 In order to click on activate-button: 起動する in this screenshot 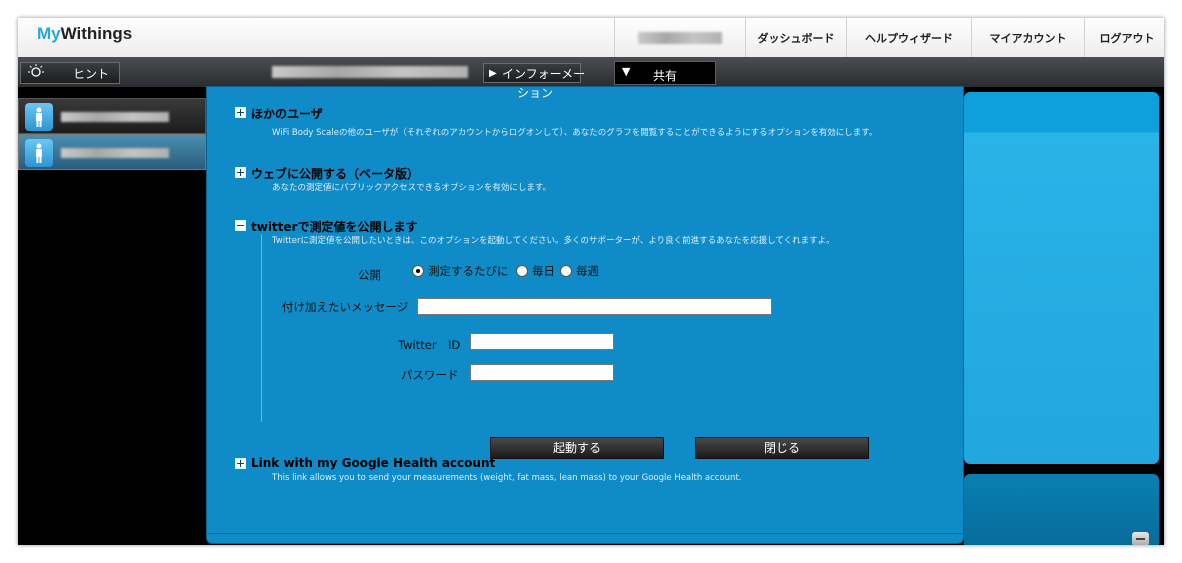, I will do `click(577, 448)`.